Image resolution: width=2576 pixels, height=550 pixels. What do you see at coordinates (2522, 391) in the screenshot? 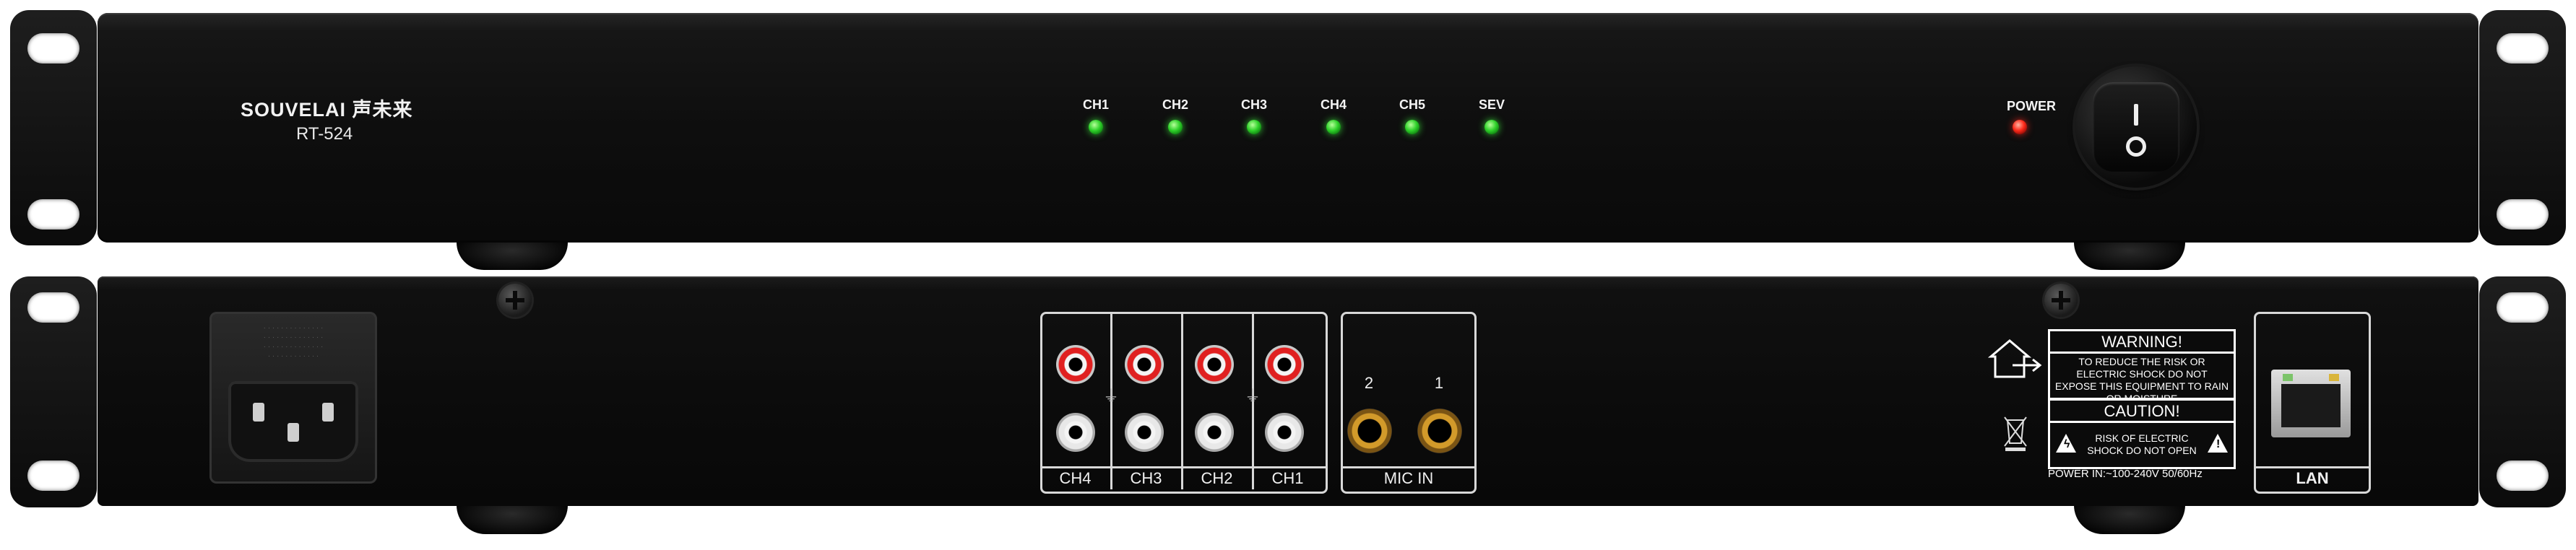
I see `rear-right-rack-ear` at bounding box center [2522, 391].